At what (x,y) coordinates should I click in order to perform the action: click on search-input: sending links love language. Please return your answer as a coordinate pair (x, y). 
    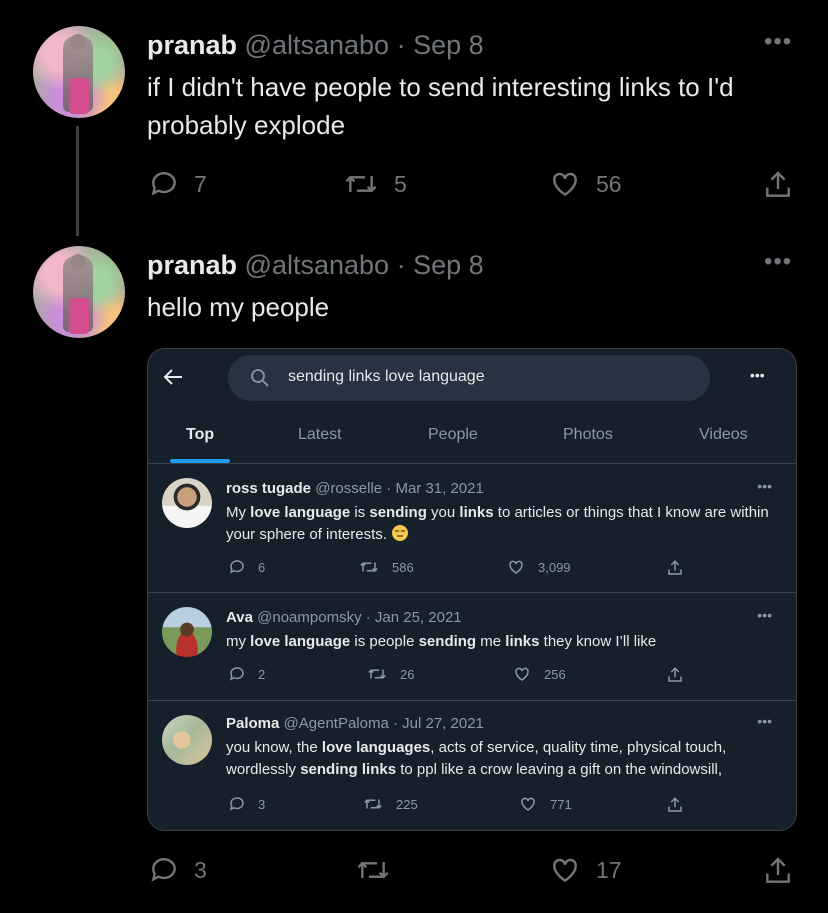
    Looking at the image, I should click on (469, 378).